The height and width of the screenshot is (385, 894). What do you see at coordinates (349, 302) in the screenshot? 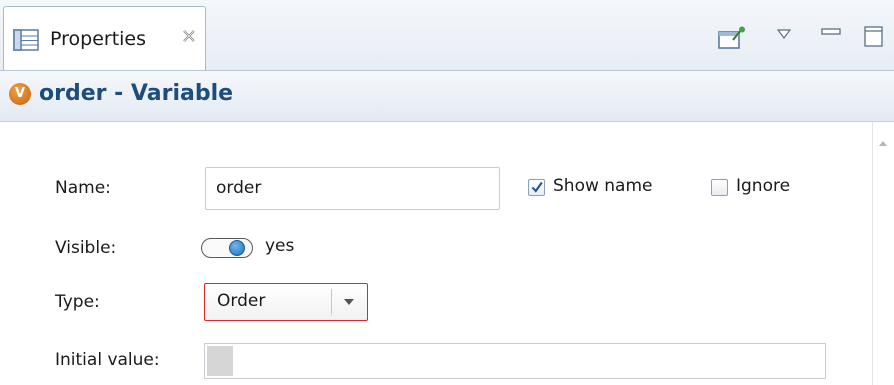
I see `chevron-down-icon` at bounding box center [349, 302].